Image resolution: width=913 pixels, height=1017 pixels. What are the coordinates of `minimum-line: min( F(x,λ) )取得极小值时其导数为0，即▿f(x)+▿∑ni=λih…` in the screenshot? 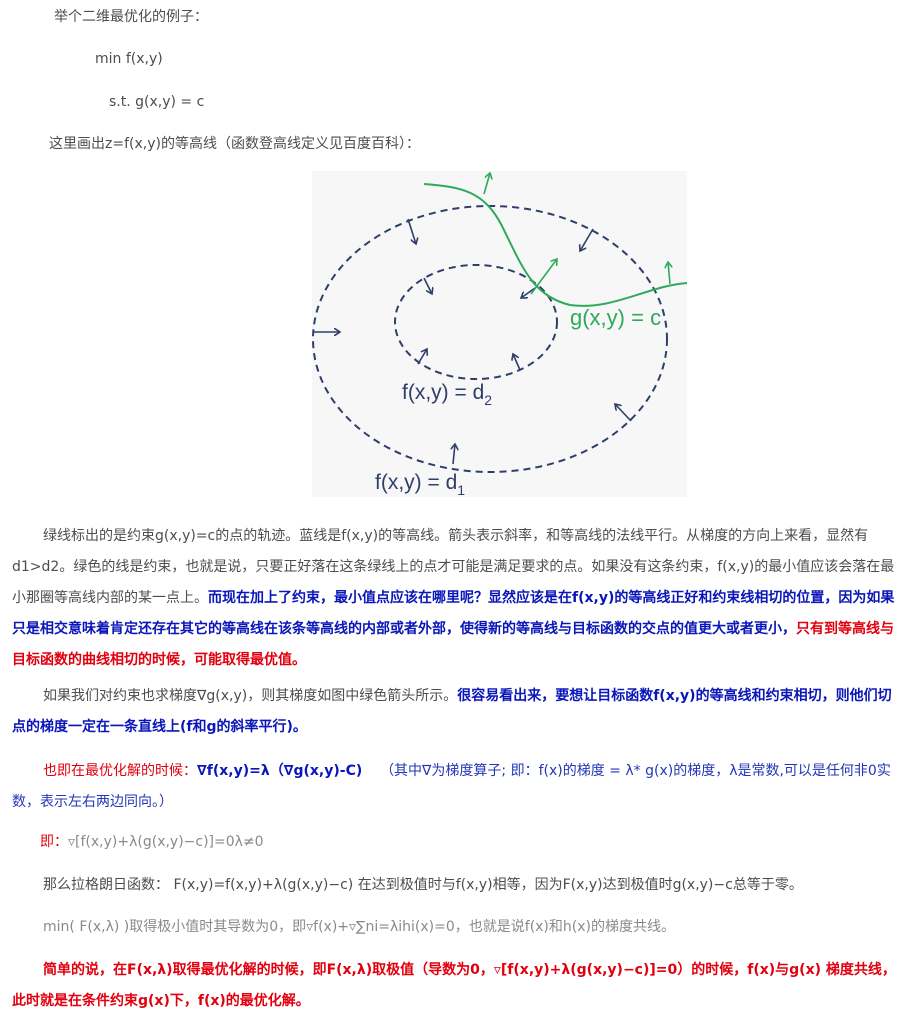 It's located at (359, 927).